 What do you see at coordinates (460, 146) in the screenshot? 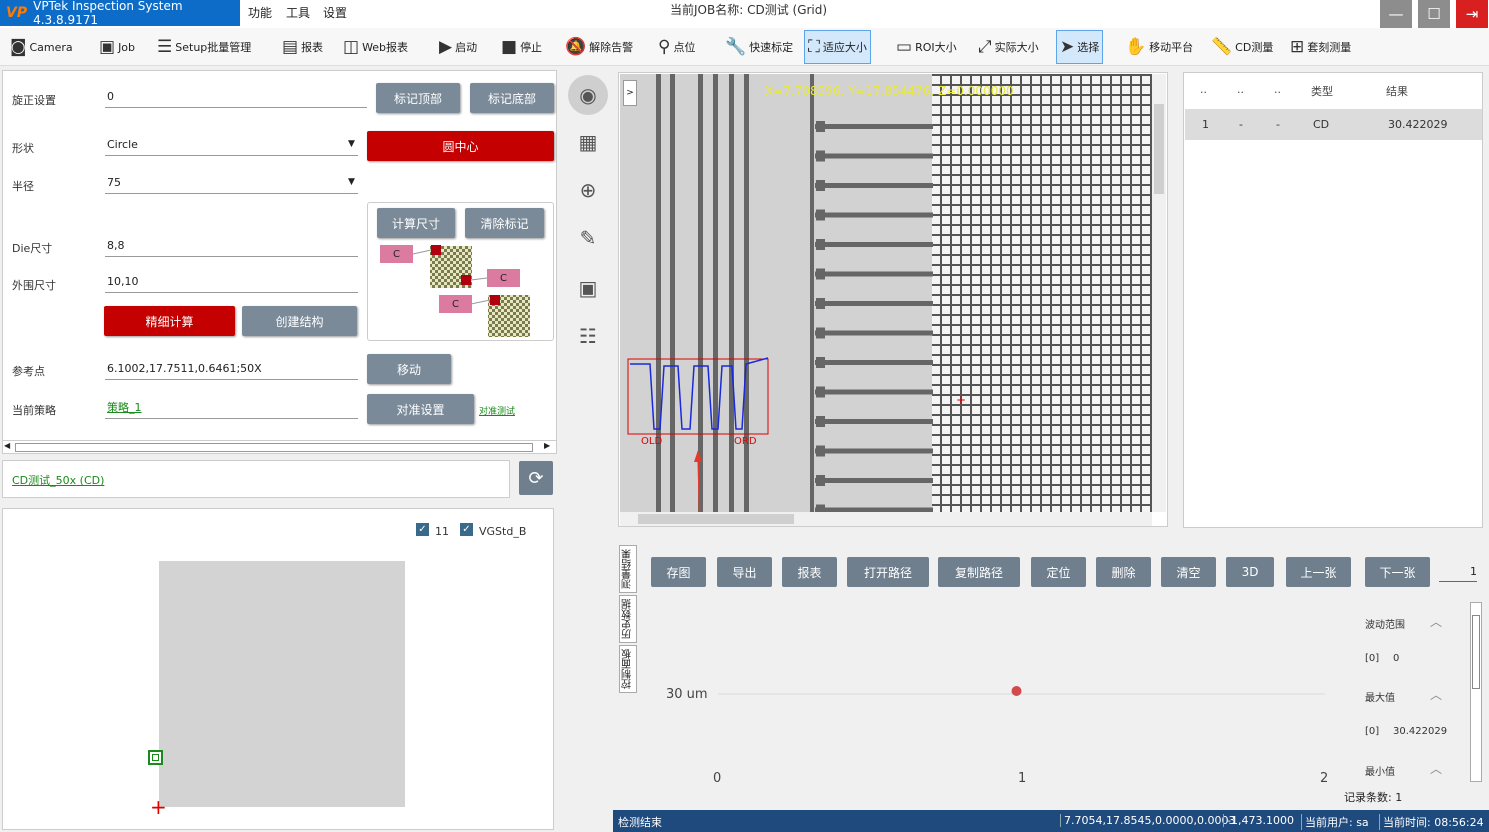
I see `circle-center-button: 圆中心` at bounding box center [460, 146].